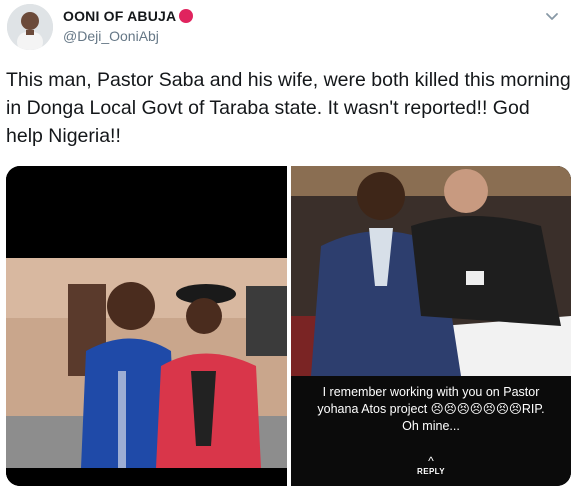  I want to click on chevron-down-icon, so click(552, 17).